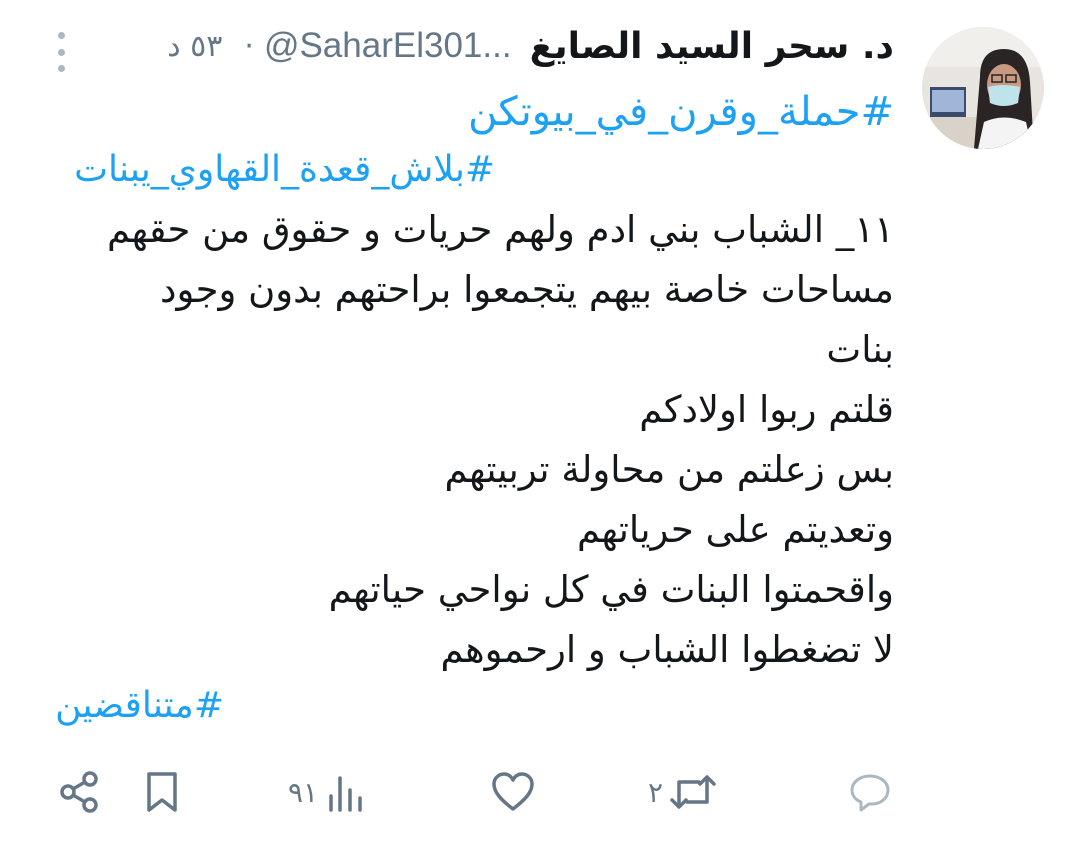 This screenshot has height=850, width=1080. I want to click on bookmark-icon, so click(162, 792).